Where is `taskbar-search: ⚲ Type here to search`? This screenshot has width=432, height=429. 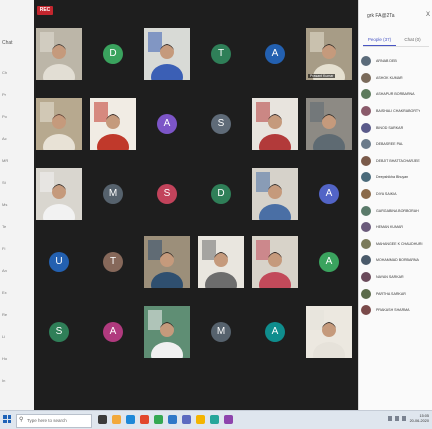 taskbar-search: ⚲ Type here to search is located at coordinates (54, 421).